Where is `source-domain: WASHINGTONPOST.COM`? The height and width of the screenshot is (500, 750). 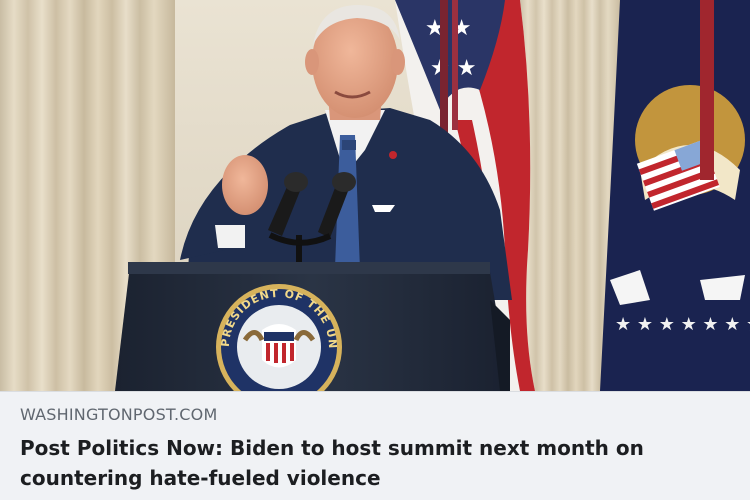 source-domain: WASHINGTONPOST.COM is located at coordinates (119, 414).